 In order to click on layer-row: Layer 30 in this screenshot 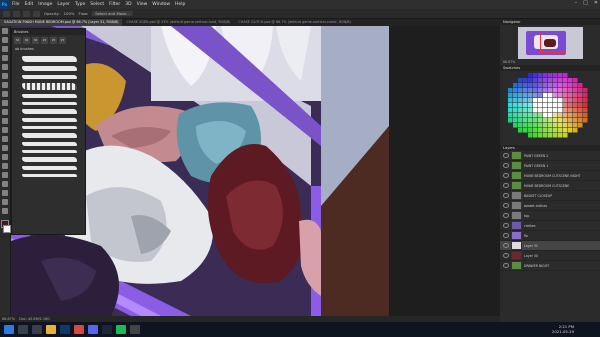, I will do `click(550, 256)`.